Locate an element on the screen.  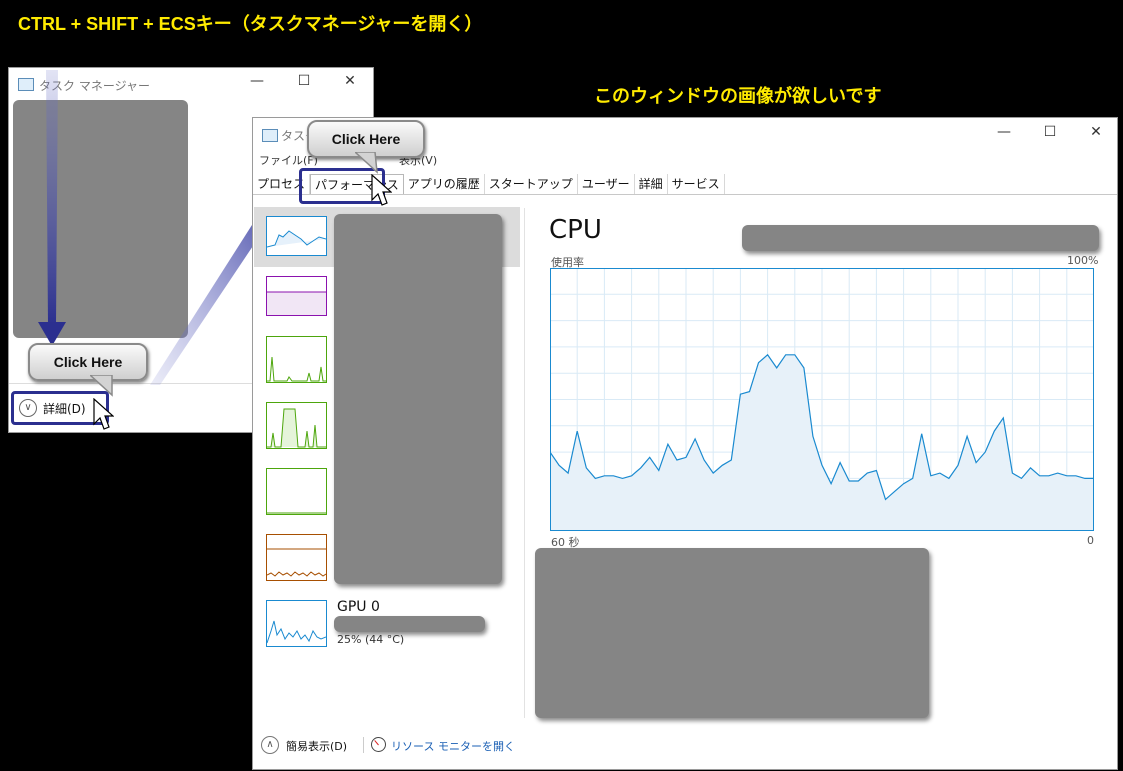
disk-1-thumbnail is located at coordinates (296, 425).